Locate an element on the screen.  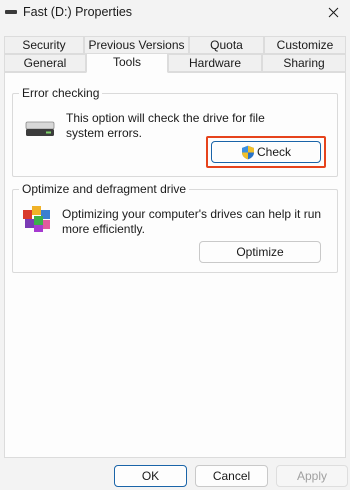
title-bar: Fast (D:) Properties is located at coordinates (175, 13).